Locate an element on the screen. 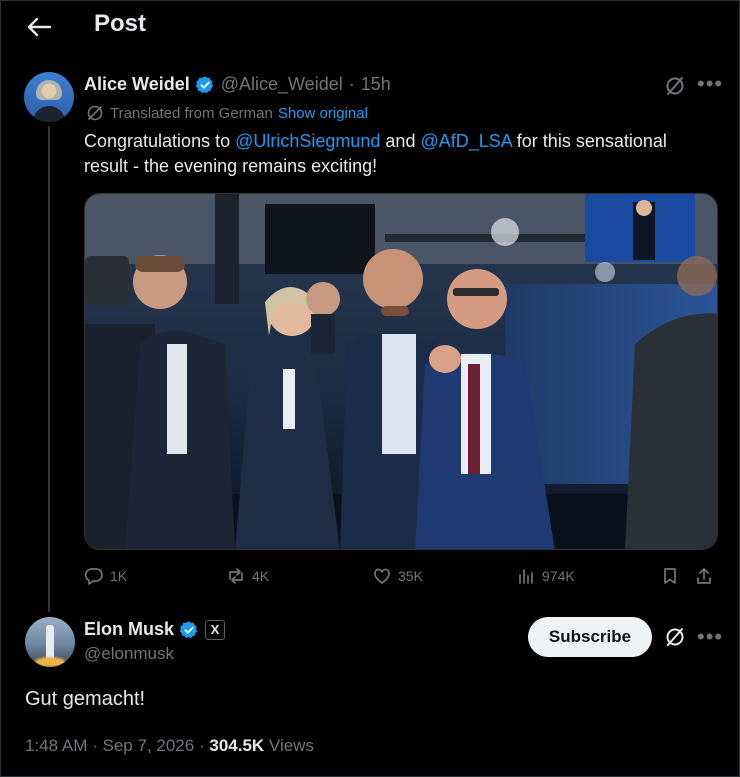 This screenshot has width=740, height=777. bookmark-icon is located at coordinates (670, 576).